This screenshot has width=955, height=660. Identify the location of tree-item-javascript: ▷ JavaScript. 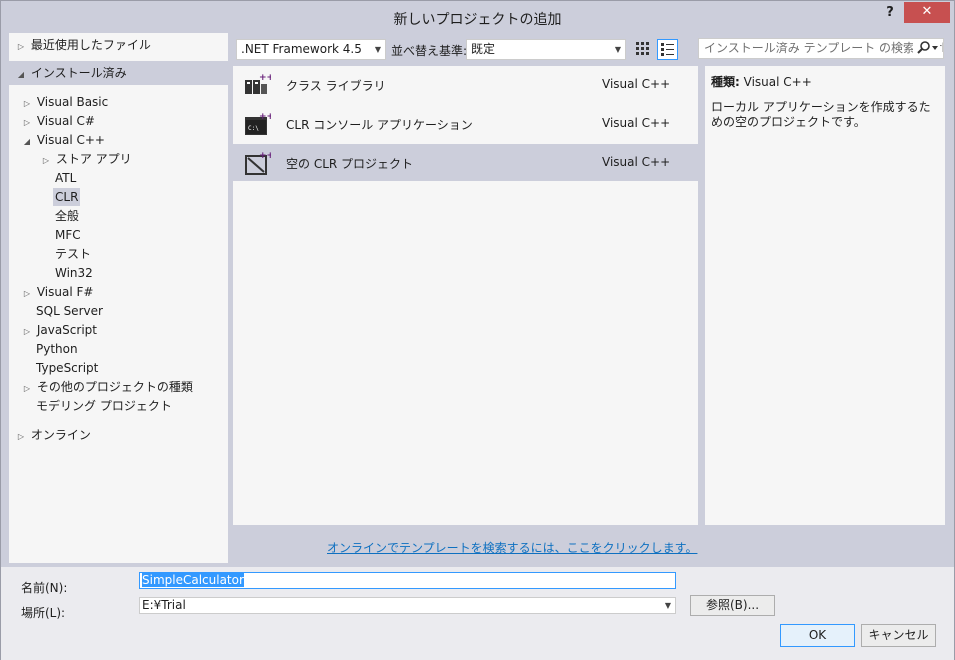
(59, 330).